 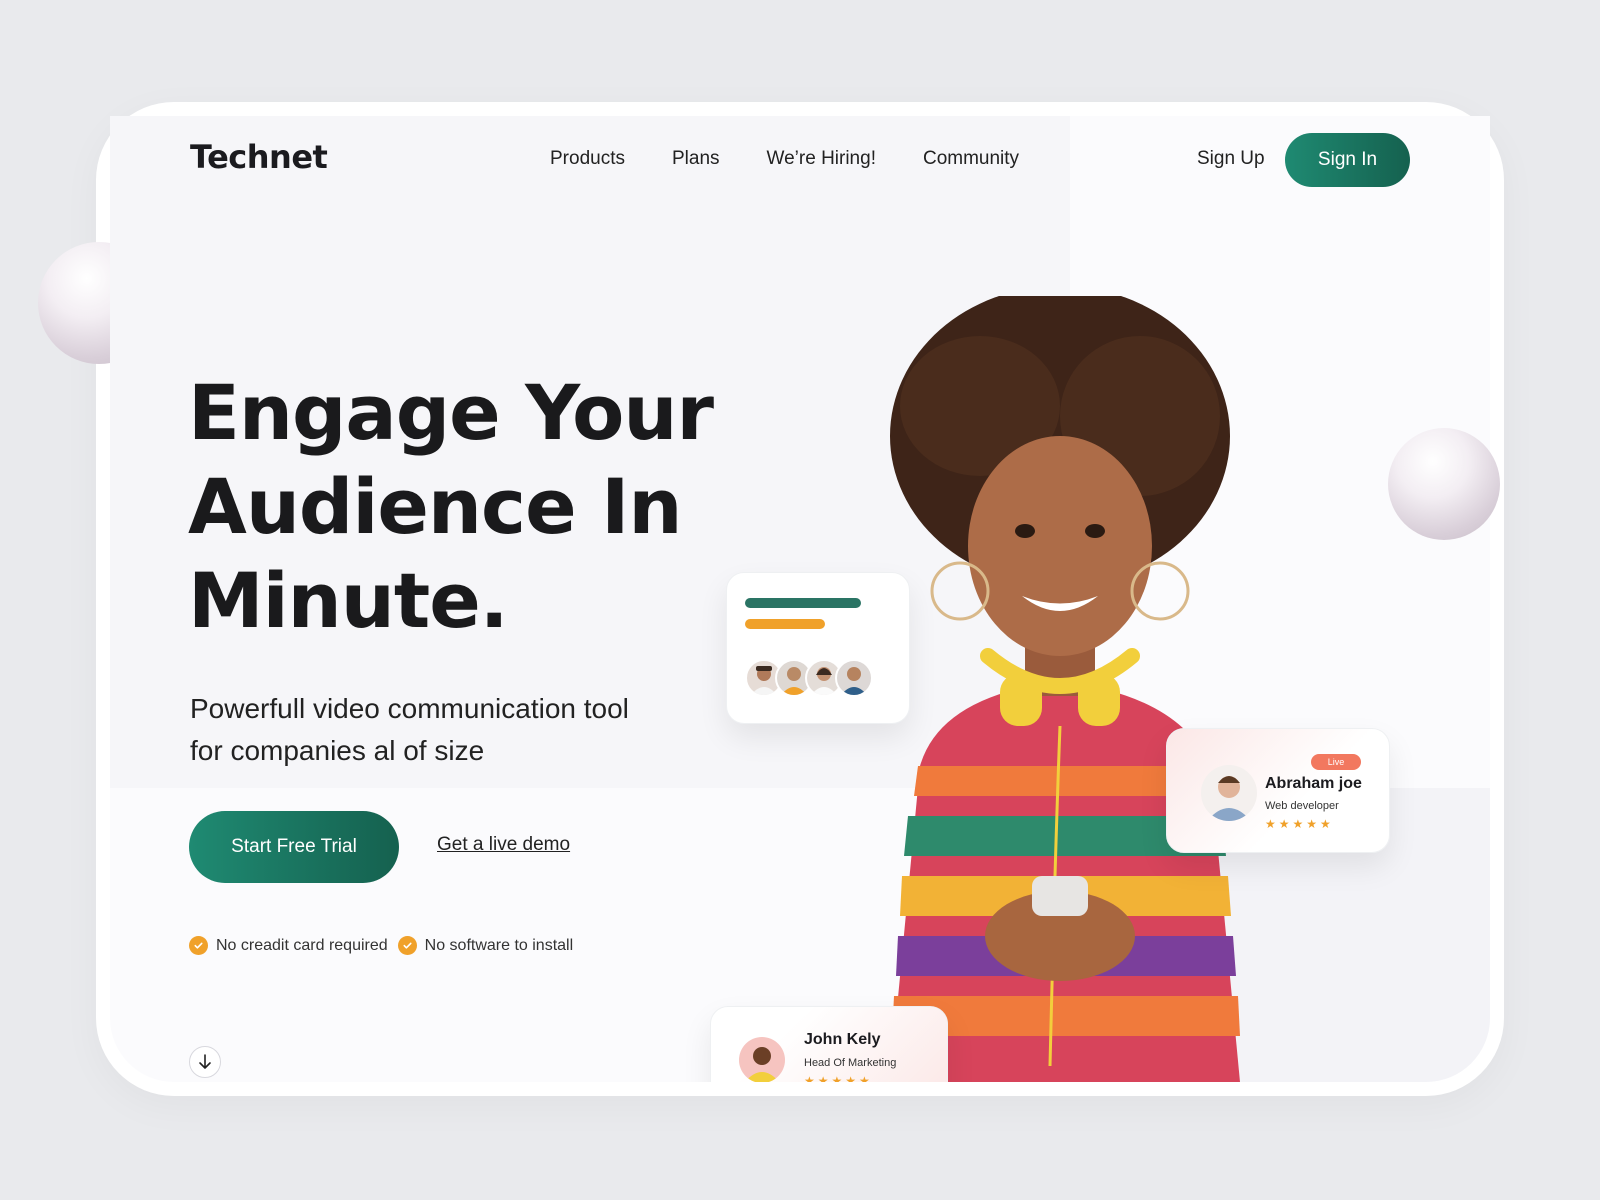 What do you see at coordinates (696, 159) in the screenshot?
I see `nav-item-plans: Plans` at bounding box center [696, 159].